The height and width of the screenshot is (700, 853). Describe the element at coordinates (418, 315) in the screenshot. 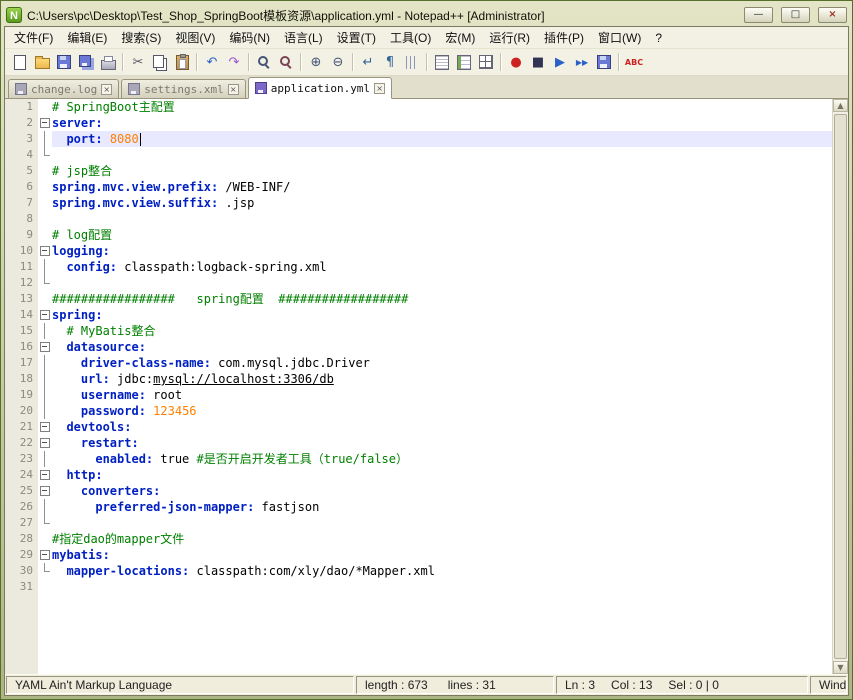

I see `editor-line-14: 14 spring:` at that location.